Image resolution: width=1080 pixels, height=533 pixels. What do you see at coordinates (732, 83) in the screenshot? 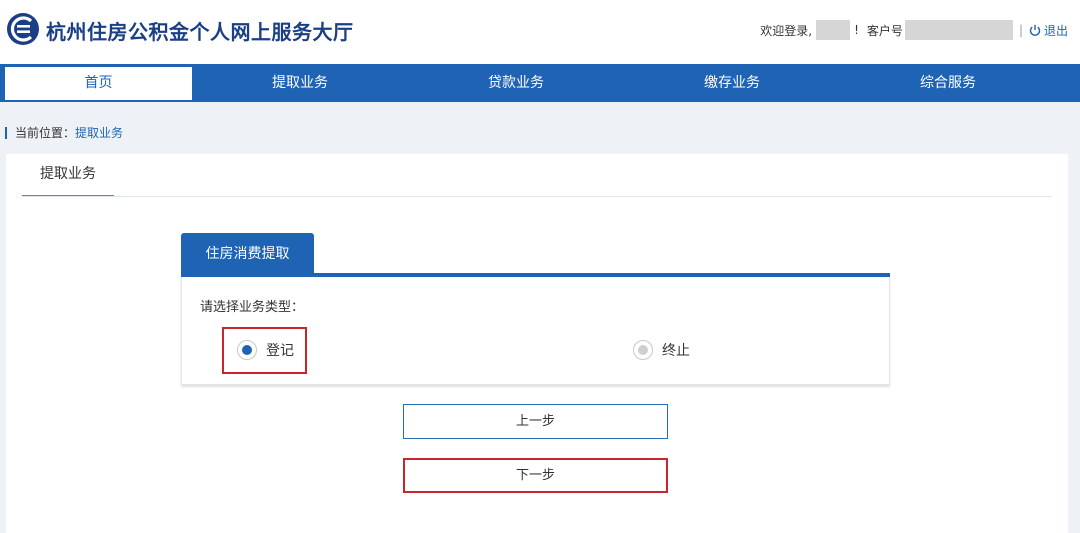
I see `nav-item-deposit: 缴存业务` at bounding box center [732, 83].